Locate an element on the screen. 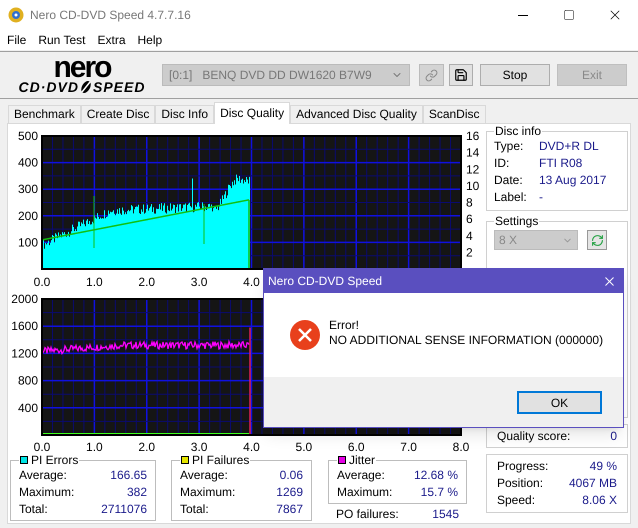 This screenshot has width=638, height=528. maximize-icon is located at coordinates (569, 15).